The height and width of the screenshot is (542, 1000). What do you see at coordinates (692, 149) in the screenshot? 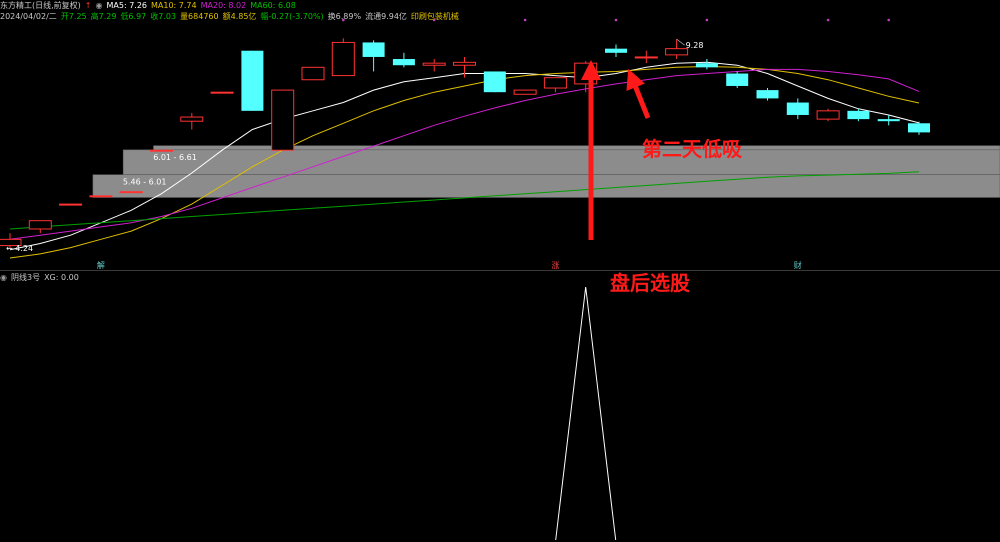
I see `annotation-next-day-buy: 第二天低吸` at bounding box center [692, 149].